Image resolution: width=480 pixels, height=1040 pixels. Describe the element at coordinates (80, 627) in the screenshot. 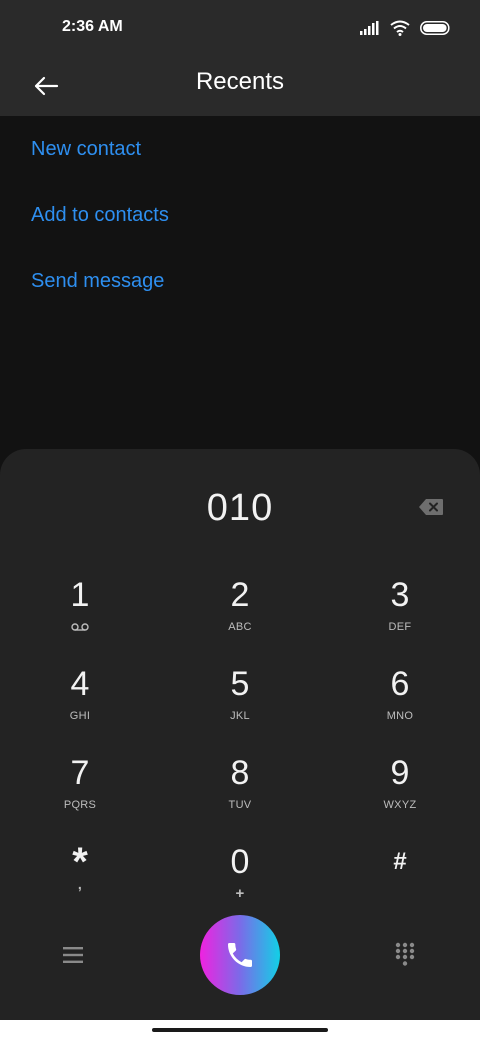

I see `voicemail-icon` at that location.